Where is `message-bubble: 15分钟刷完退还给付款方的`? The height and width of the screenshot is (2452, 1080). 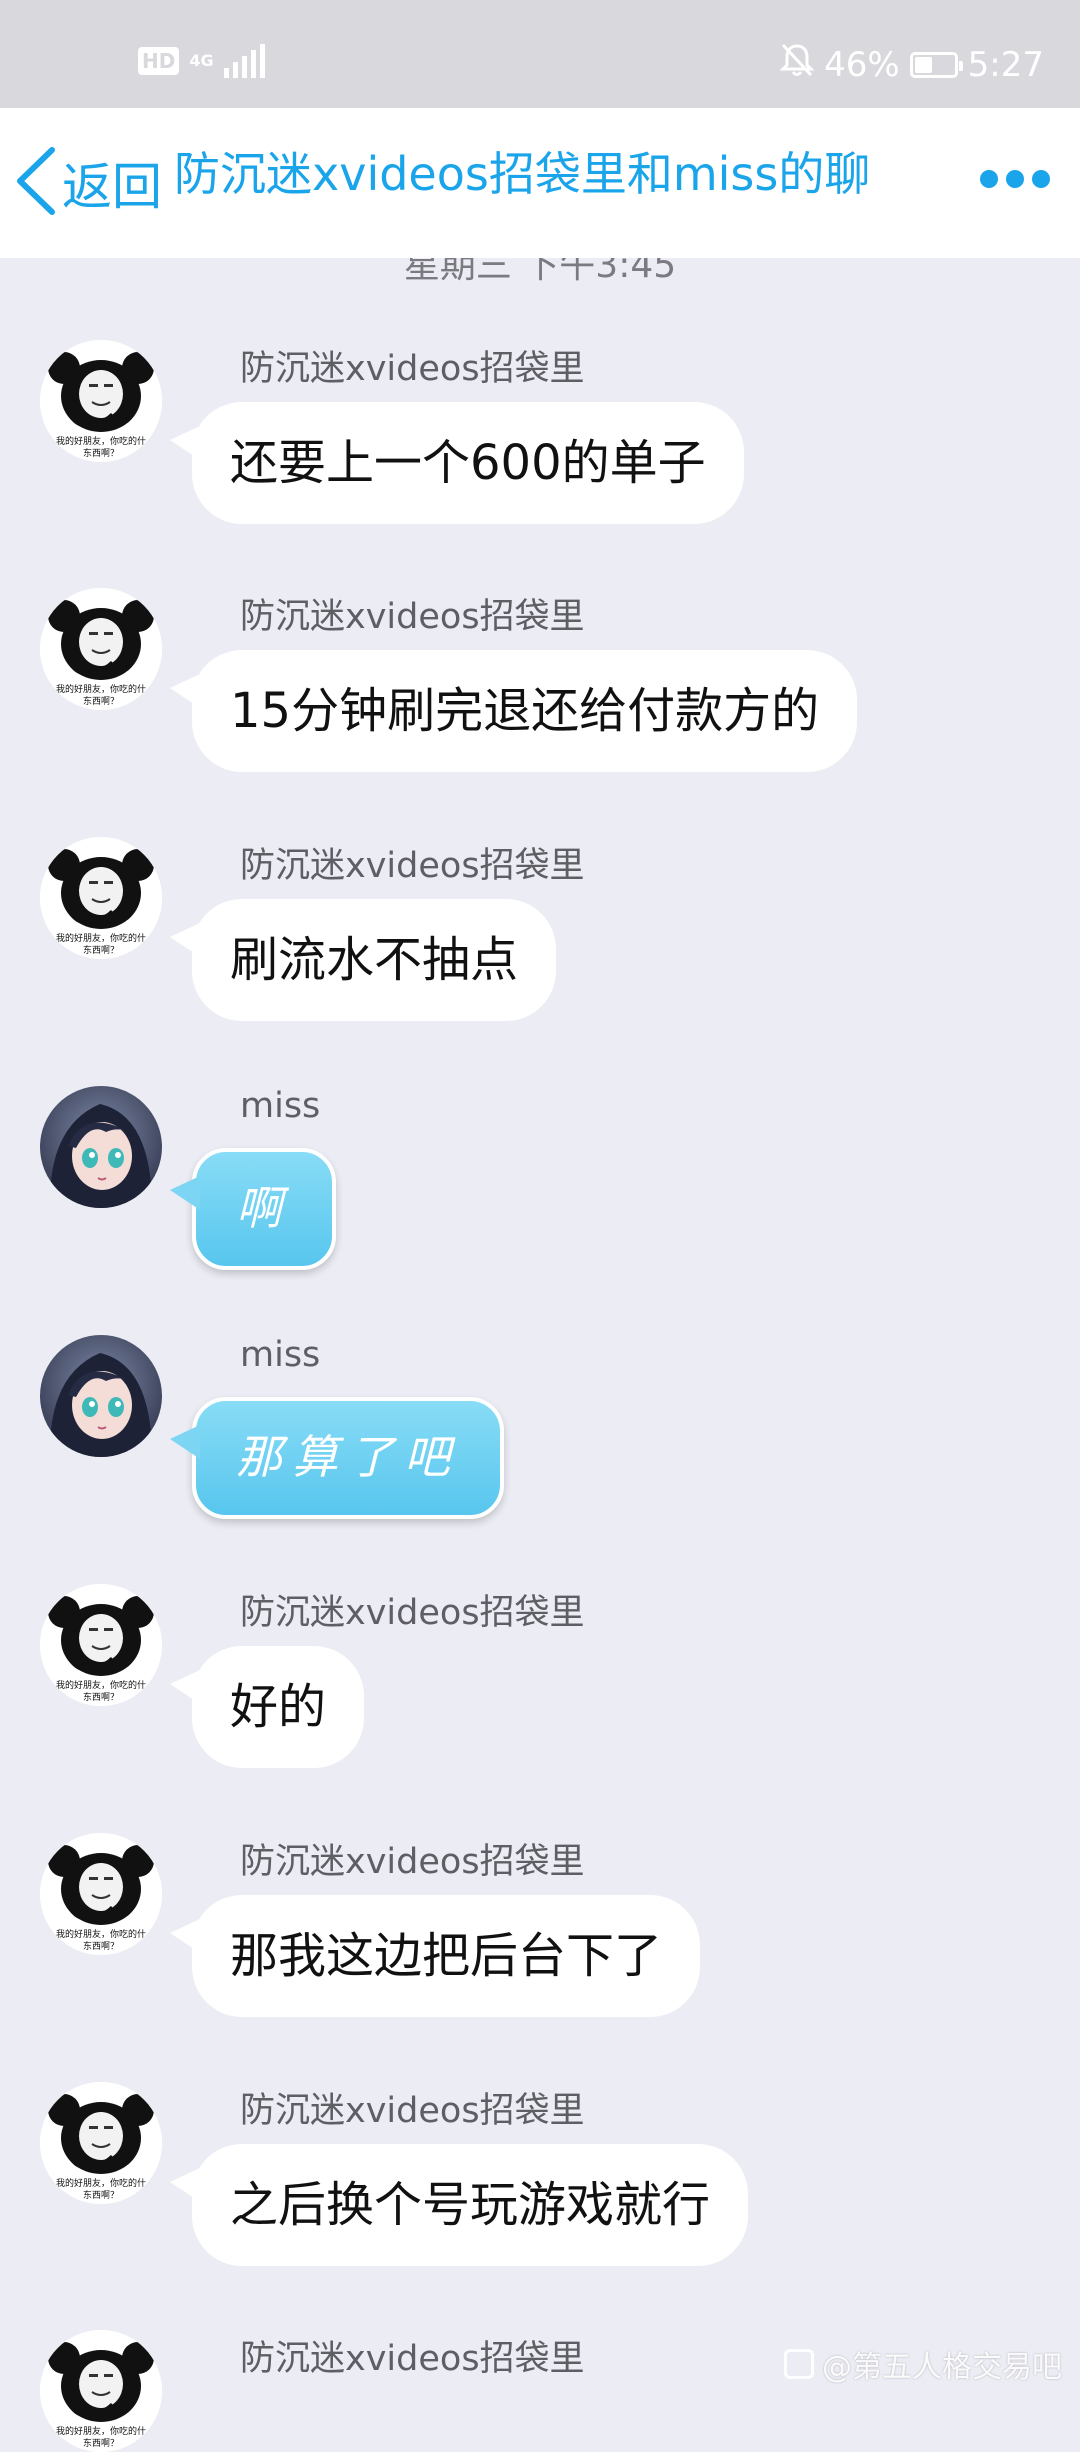
message-bubble: 15分钟刷完退还给付款方的 is located at coordinates (513, 711).